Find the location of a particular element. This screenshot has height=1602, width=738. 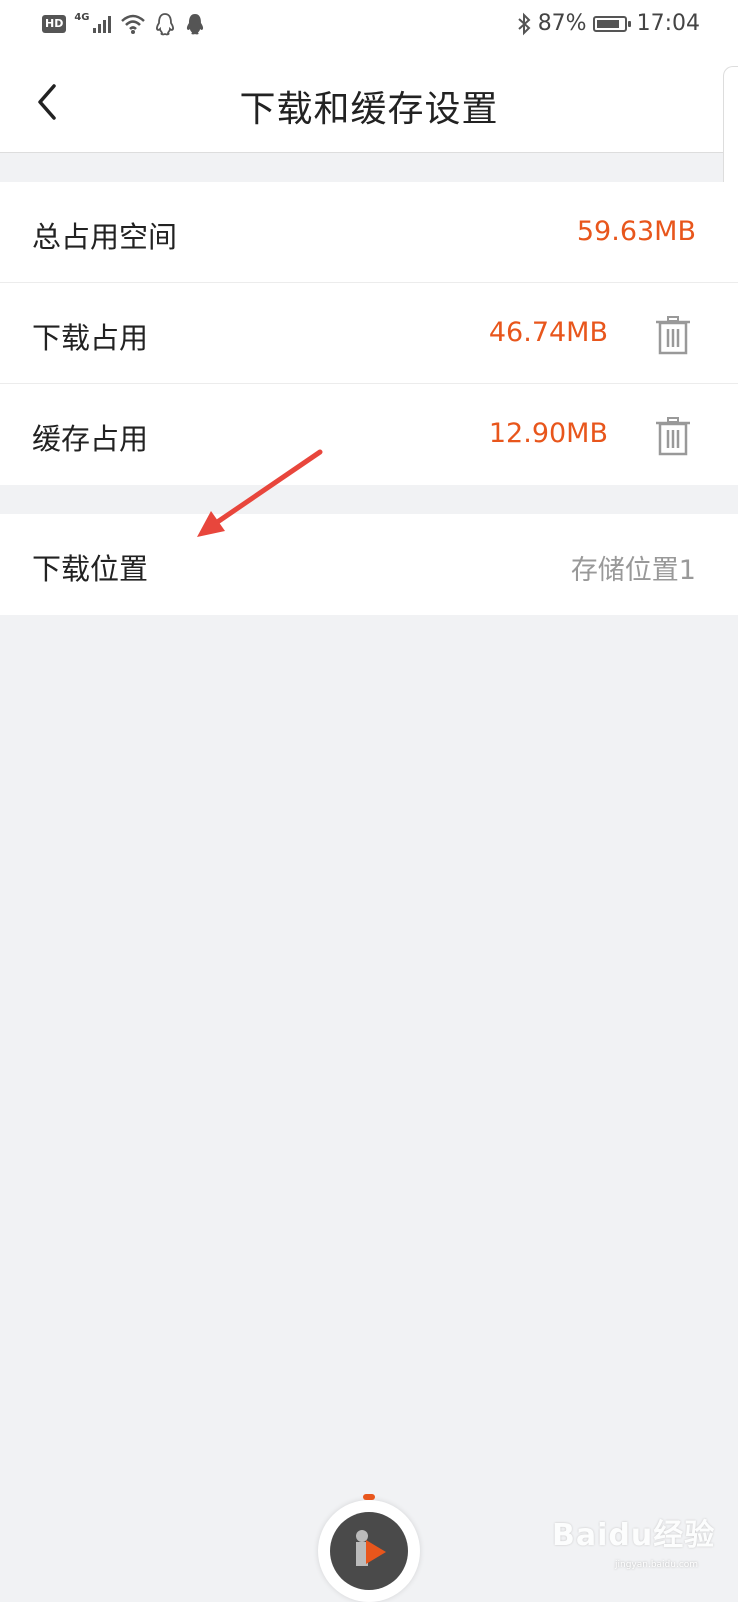

hd-badge: HD is located at coordinates (54, 24).